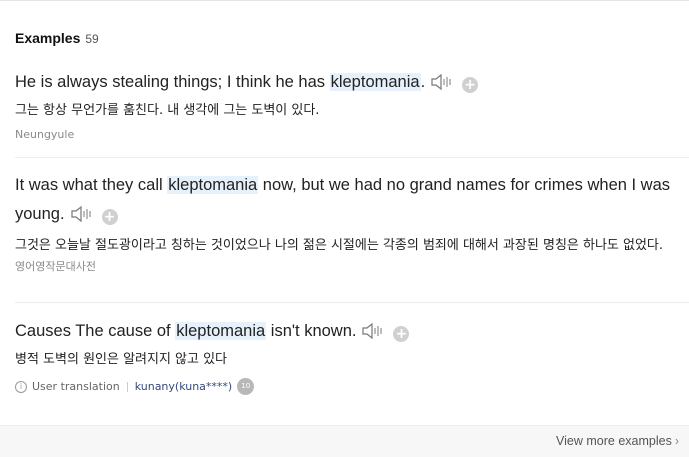  I want to click on info-icon: i, so click(21, 386).